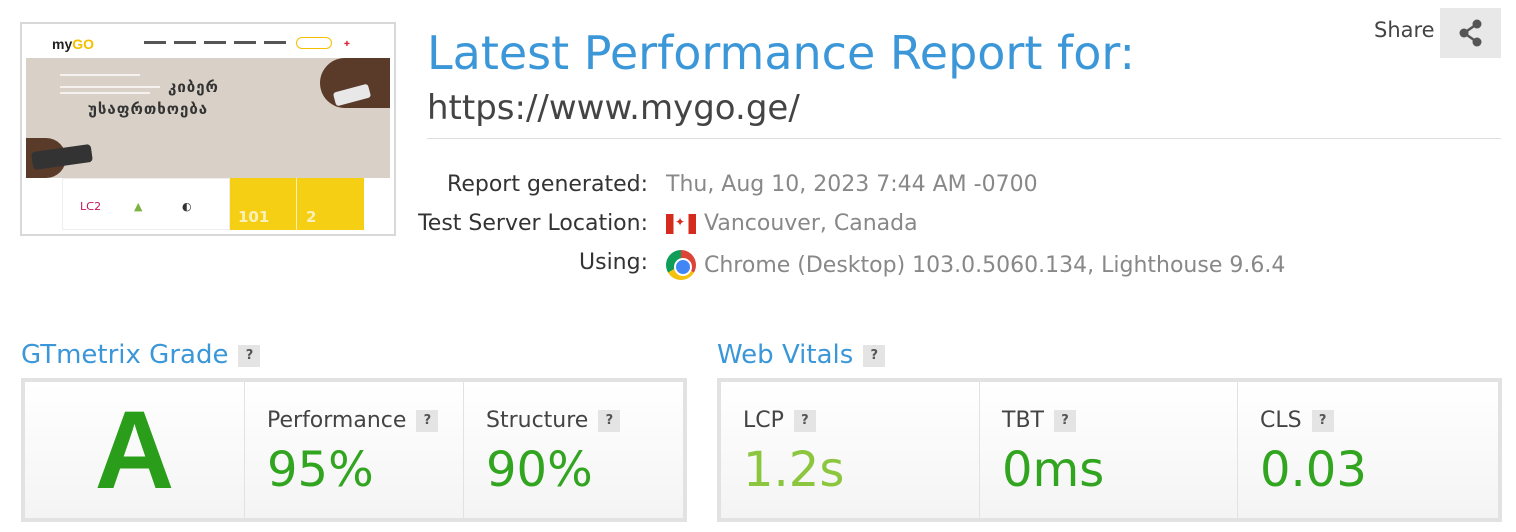  What do you see at coordinates (254, 217) in the screenshot?
I see `thumbnail-stat-1: 101` at bounding box center [254, 217].